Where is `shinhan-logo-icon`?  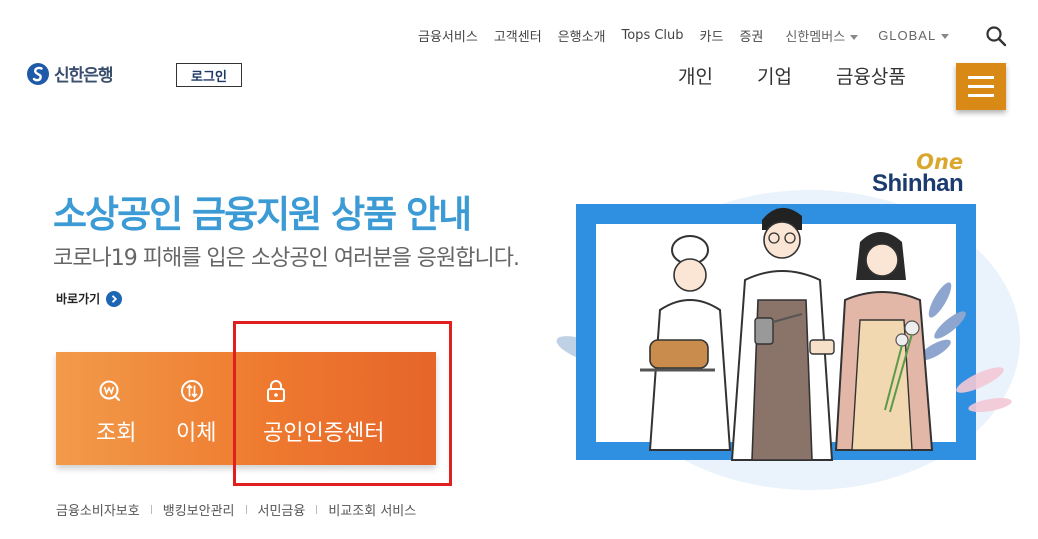
shinhan-logo-icon is located at coordinates (38, 73).